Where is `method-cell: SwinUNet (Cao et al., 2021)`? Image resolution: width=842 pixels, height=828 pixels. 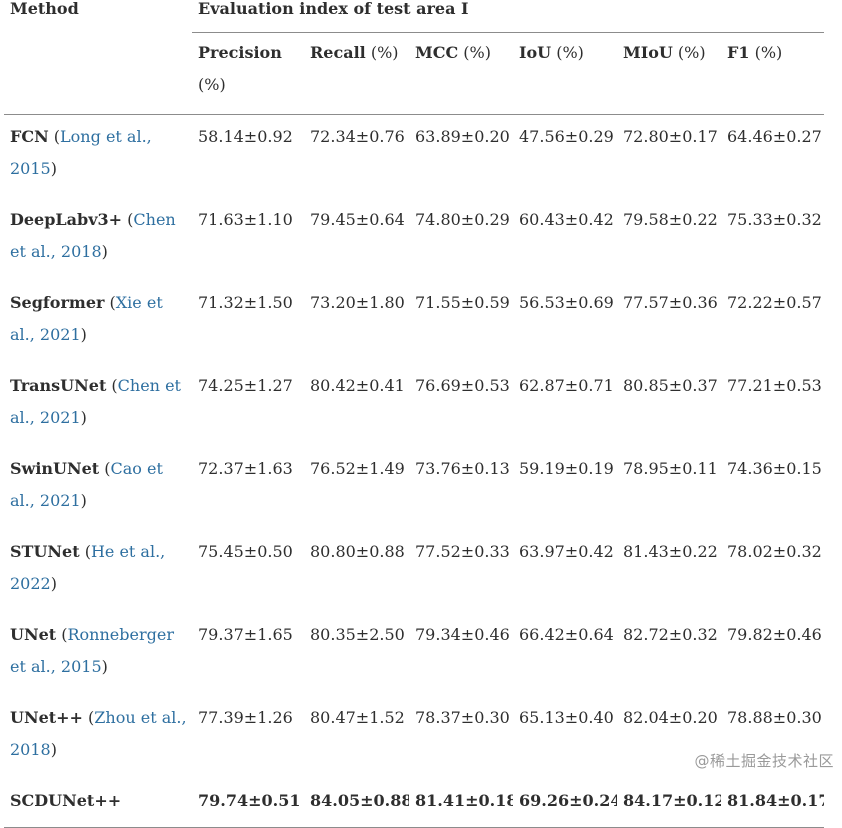
method-cell: SwinUNet (Cao et al., 2021) is located at coordinates (86, 484).